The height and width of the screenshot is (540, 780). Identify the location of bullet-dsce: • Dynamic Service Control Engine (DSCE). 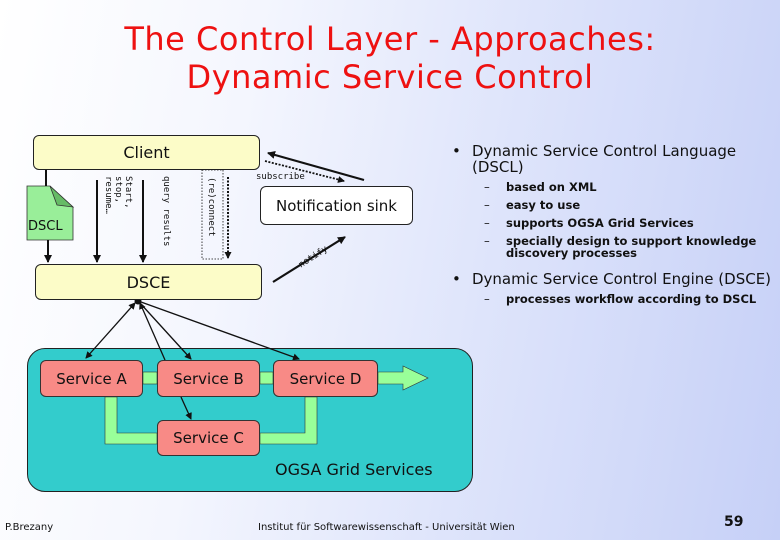
(613, 279).